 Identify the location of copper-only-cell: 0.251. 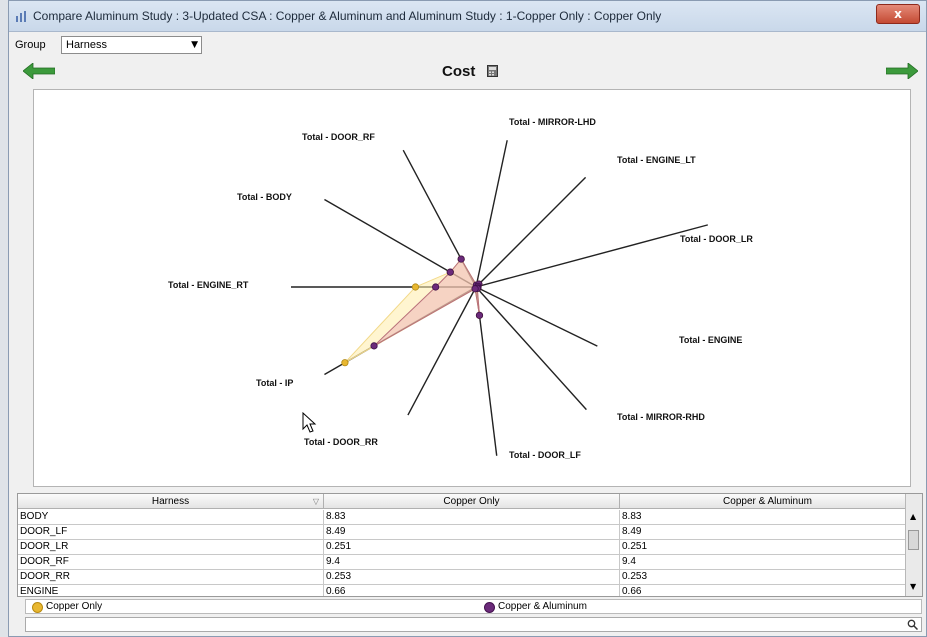
(472, 547).